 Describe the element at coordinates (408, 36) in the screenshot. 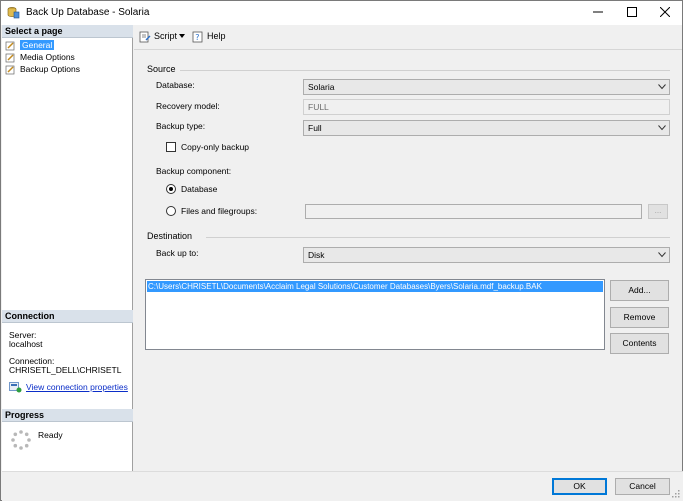

I see `toolbar: Script ? Help` at that location.